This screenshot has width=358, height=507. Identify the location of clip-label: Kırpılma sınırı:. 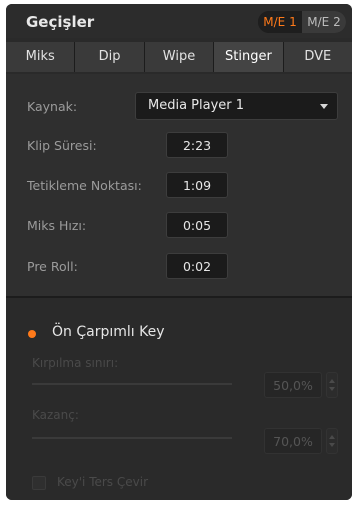
(75, 363).